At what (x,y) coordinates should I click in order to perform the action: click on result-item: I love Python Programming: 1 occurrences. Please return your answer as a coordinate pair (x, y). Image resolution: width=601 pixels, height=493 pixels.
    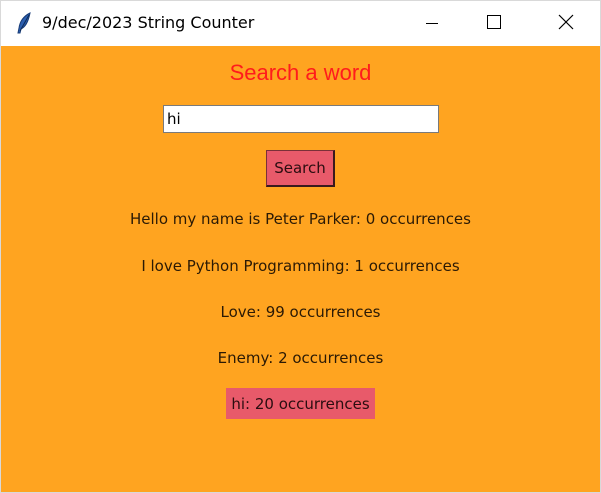
    Looking at the image, I should click on (300, 266).